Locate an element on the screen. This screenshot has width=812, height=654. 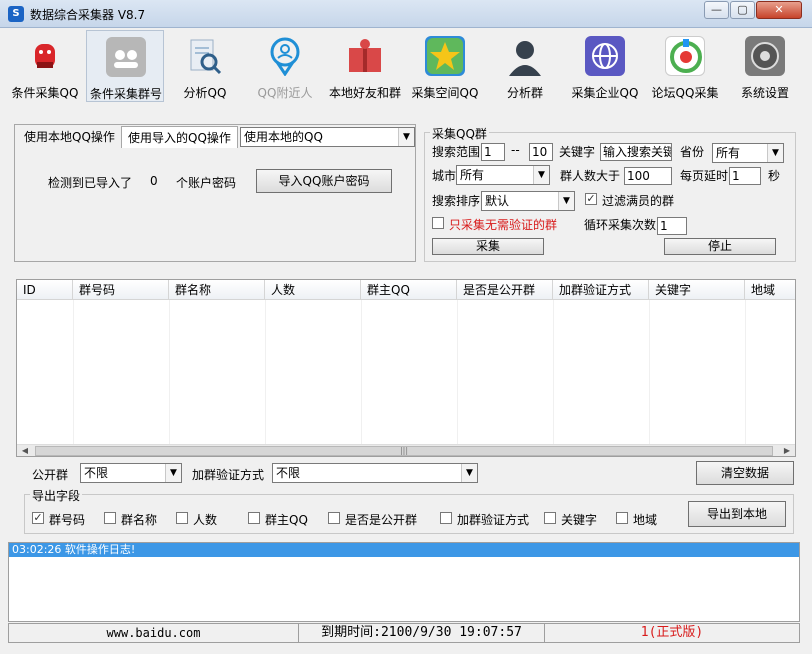
province-select: 所有 ▼ is located at coordinates (748, 153).